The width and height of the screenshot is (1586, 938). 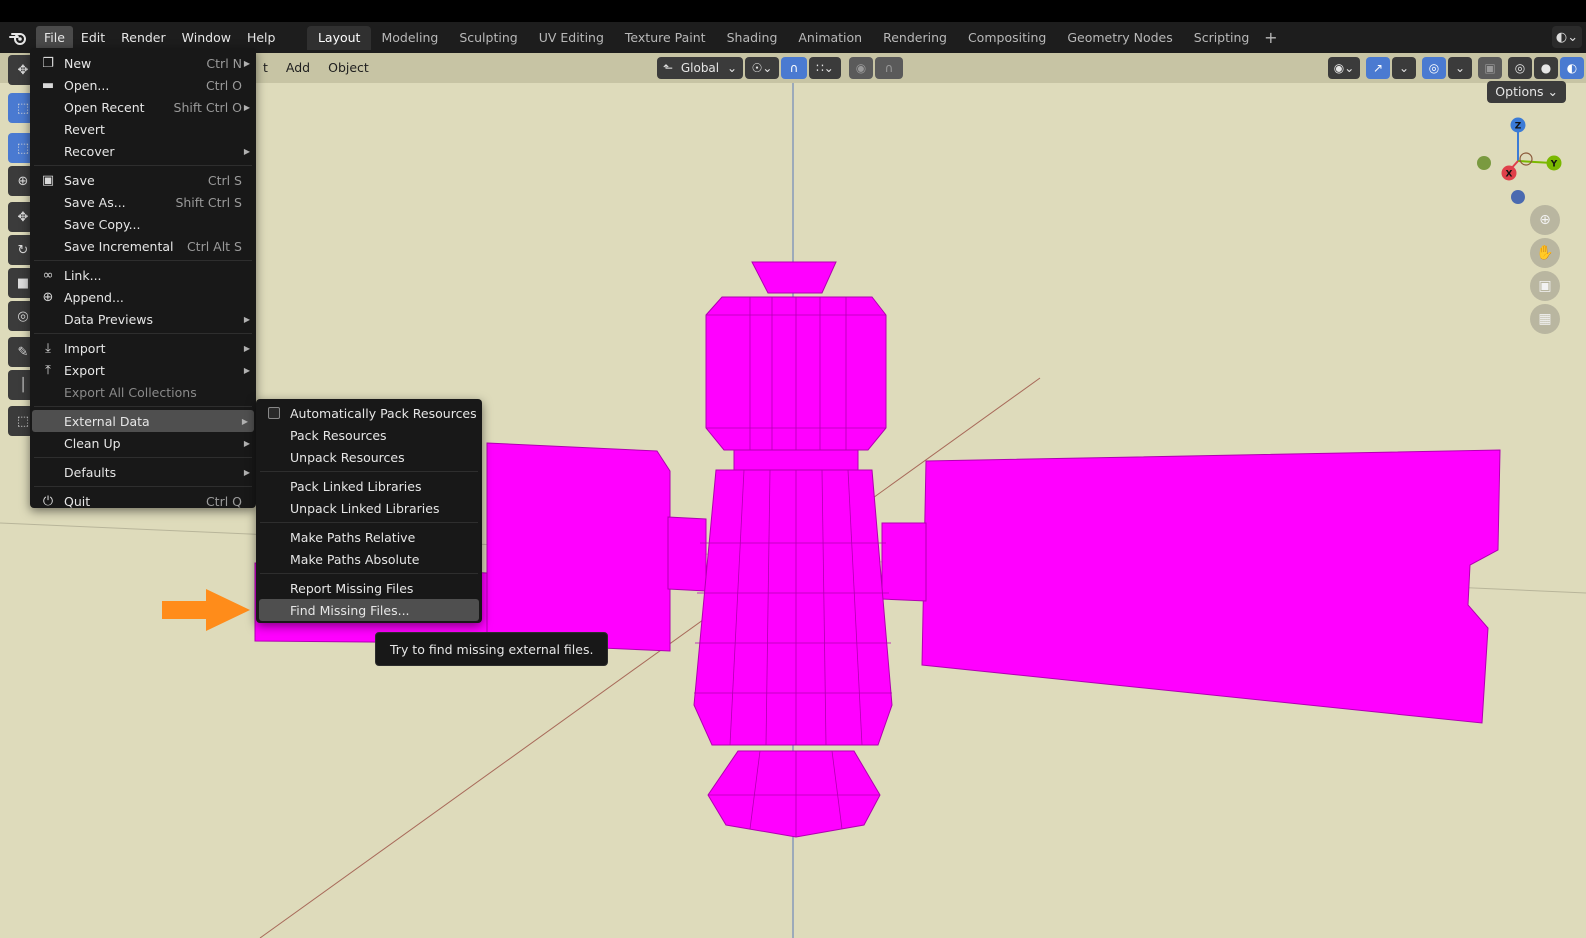 What do you see at coordinates (93, 38) in the screenshot?
I see `menu-edit: Edit` at bounding box center [93, 38].